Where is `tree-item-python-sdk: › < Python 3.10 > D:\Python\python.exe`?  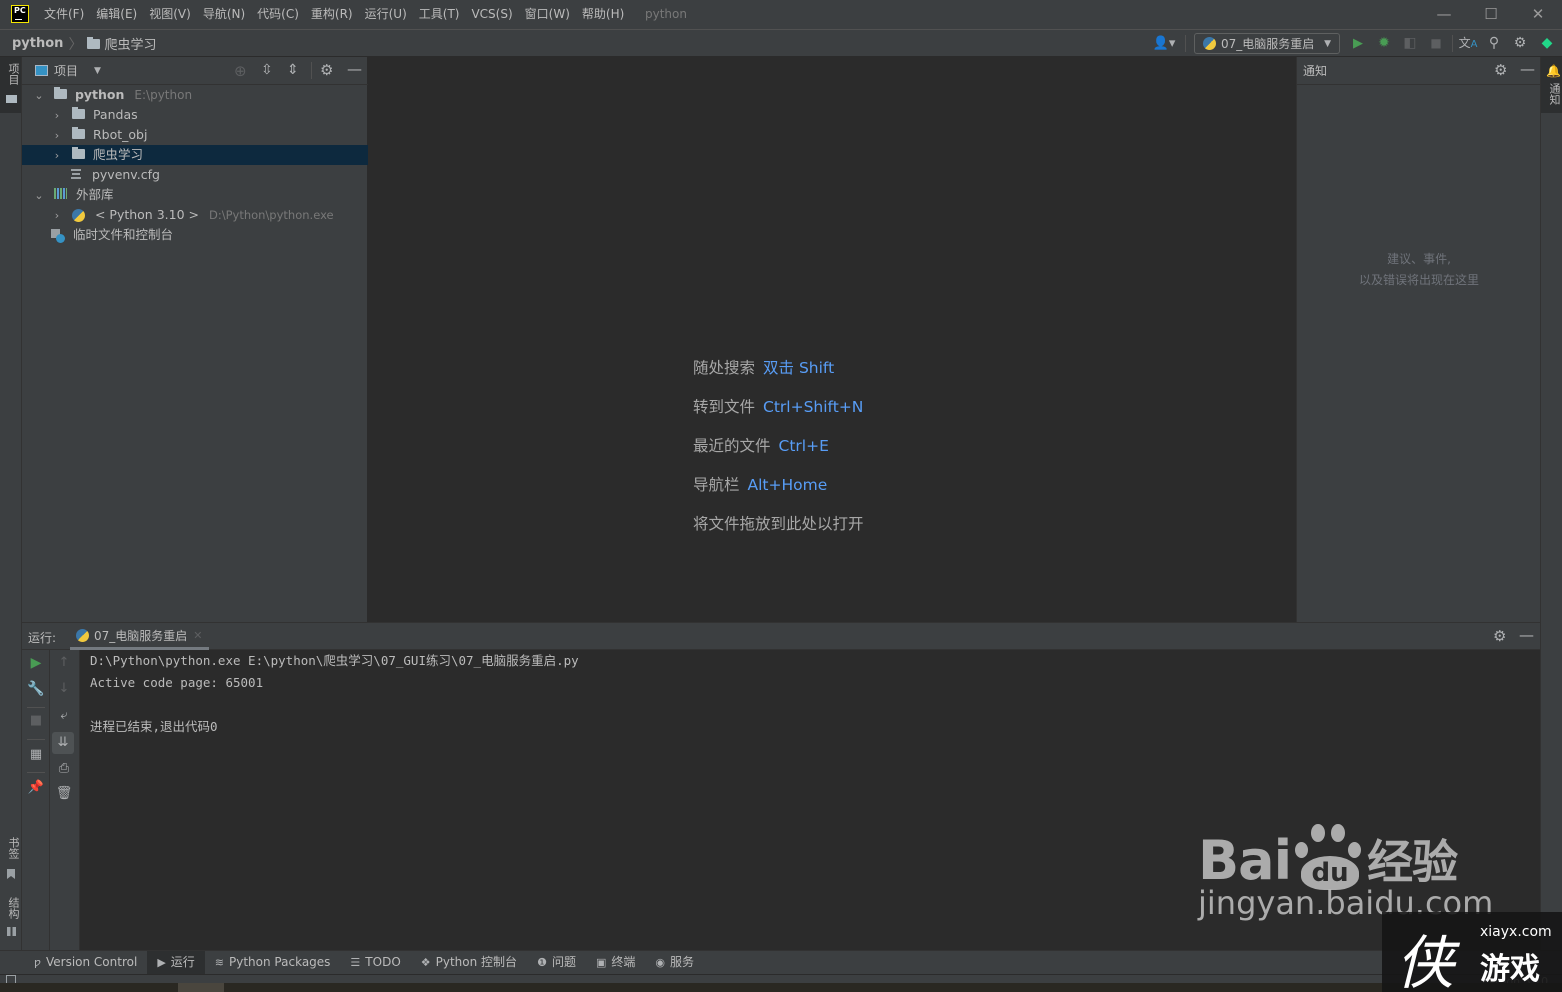
tree-item-python-sdk: › < Python 3.10 > D:\Python\python.exe is located at coordinates (195, 215).